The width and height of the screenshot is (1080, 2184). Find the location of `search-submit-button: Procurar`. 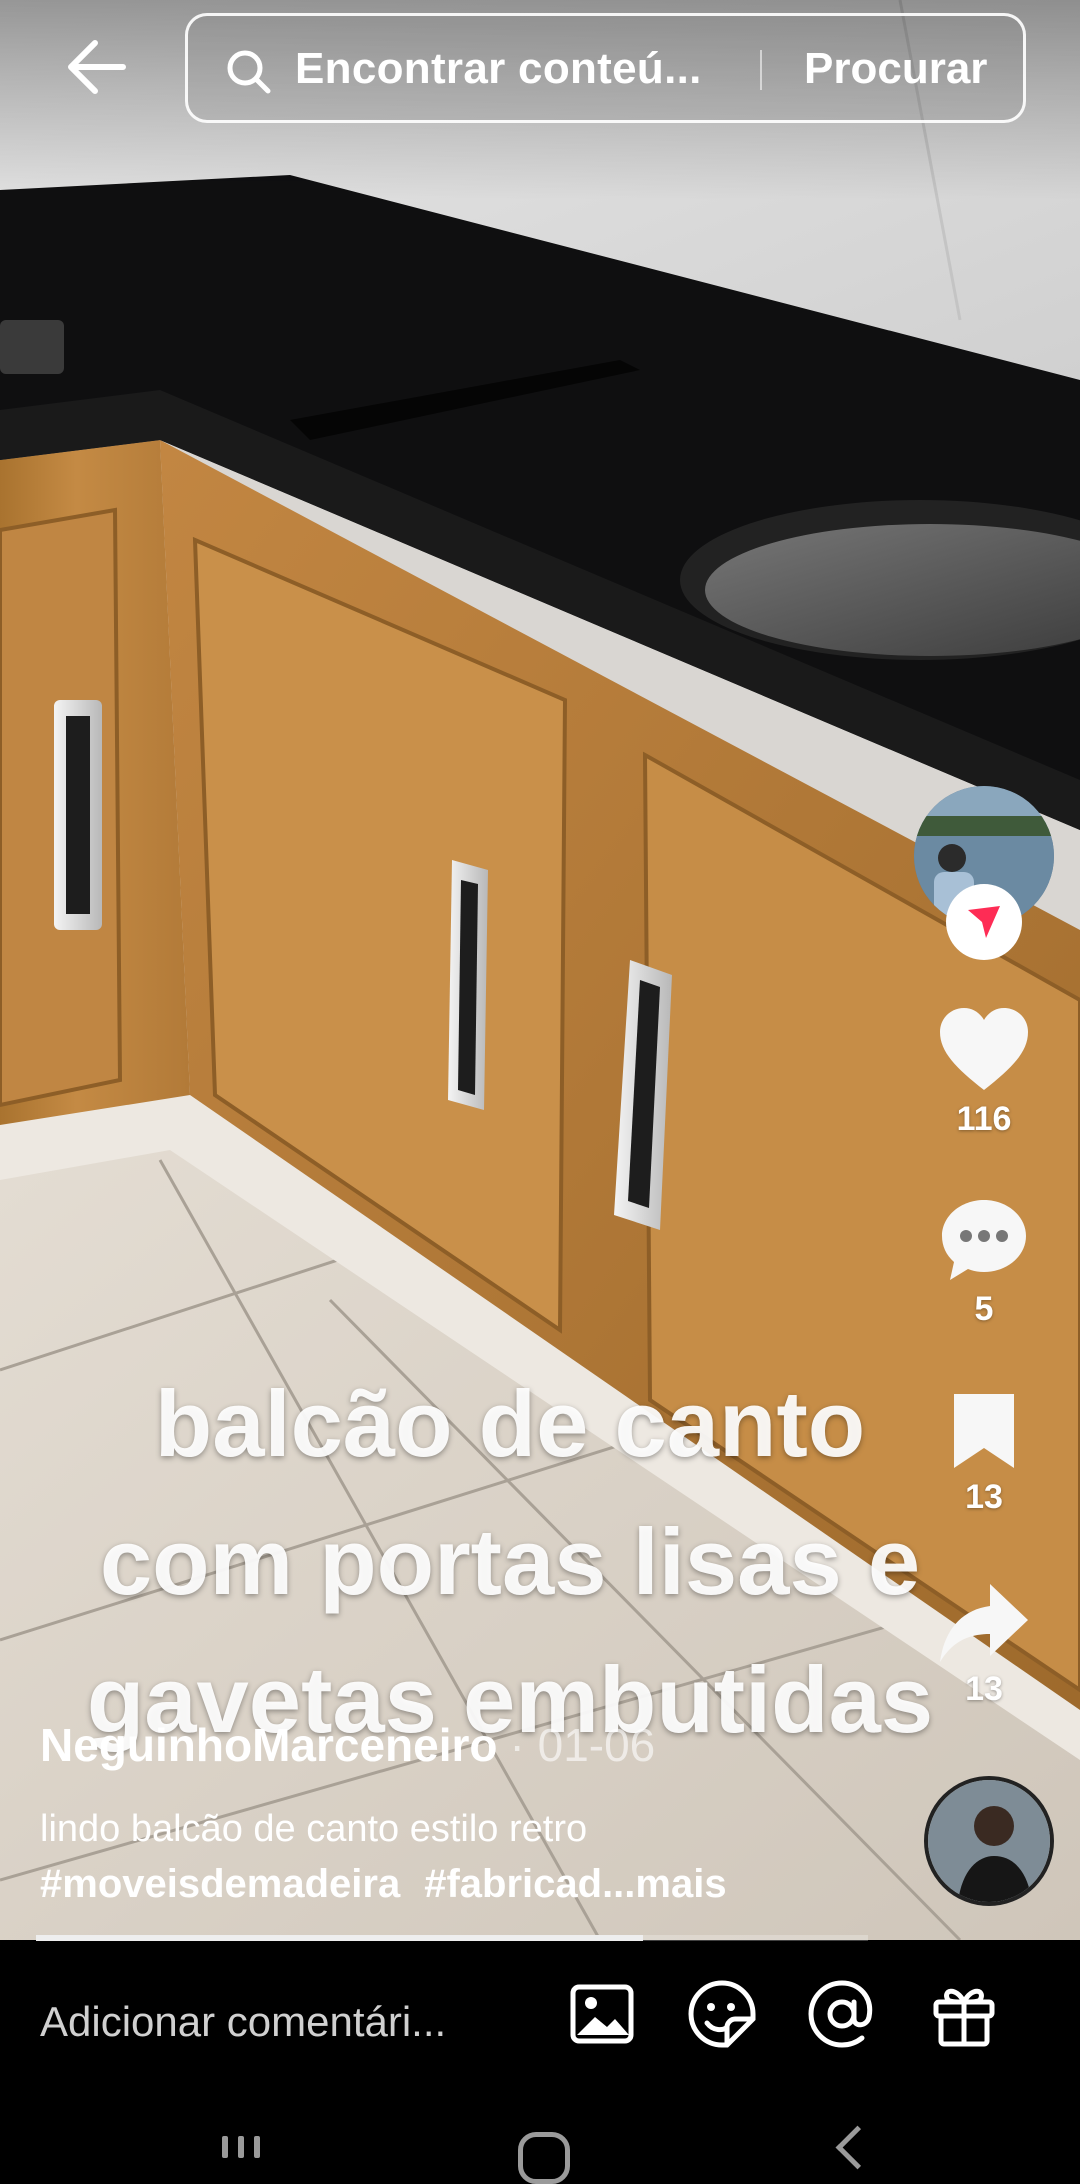

search-submit-button: Procurar is located at coordinates (895, 69).